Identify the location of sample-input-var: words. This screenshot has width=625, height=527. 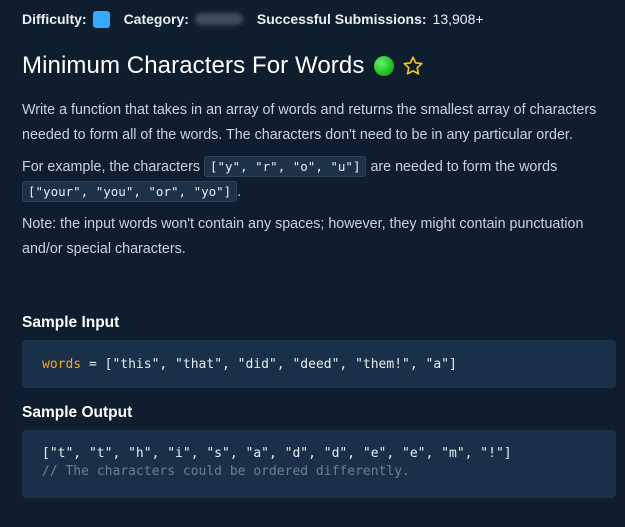
(62, 364).